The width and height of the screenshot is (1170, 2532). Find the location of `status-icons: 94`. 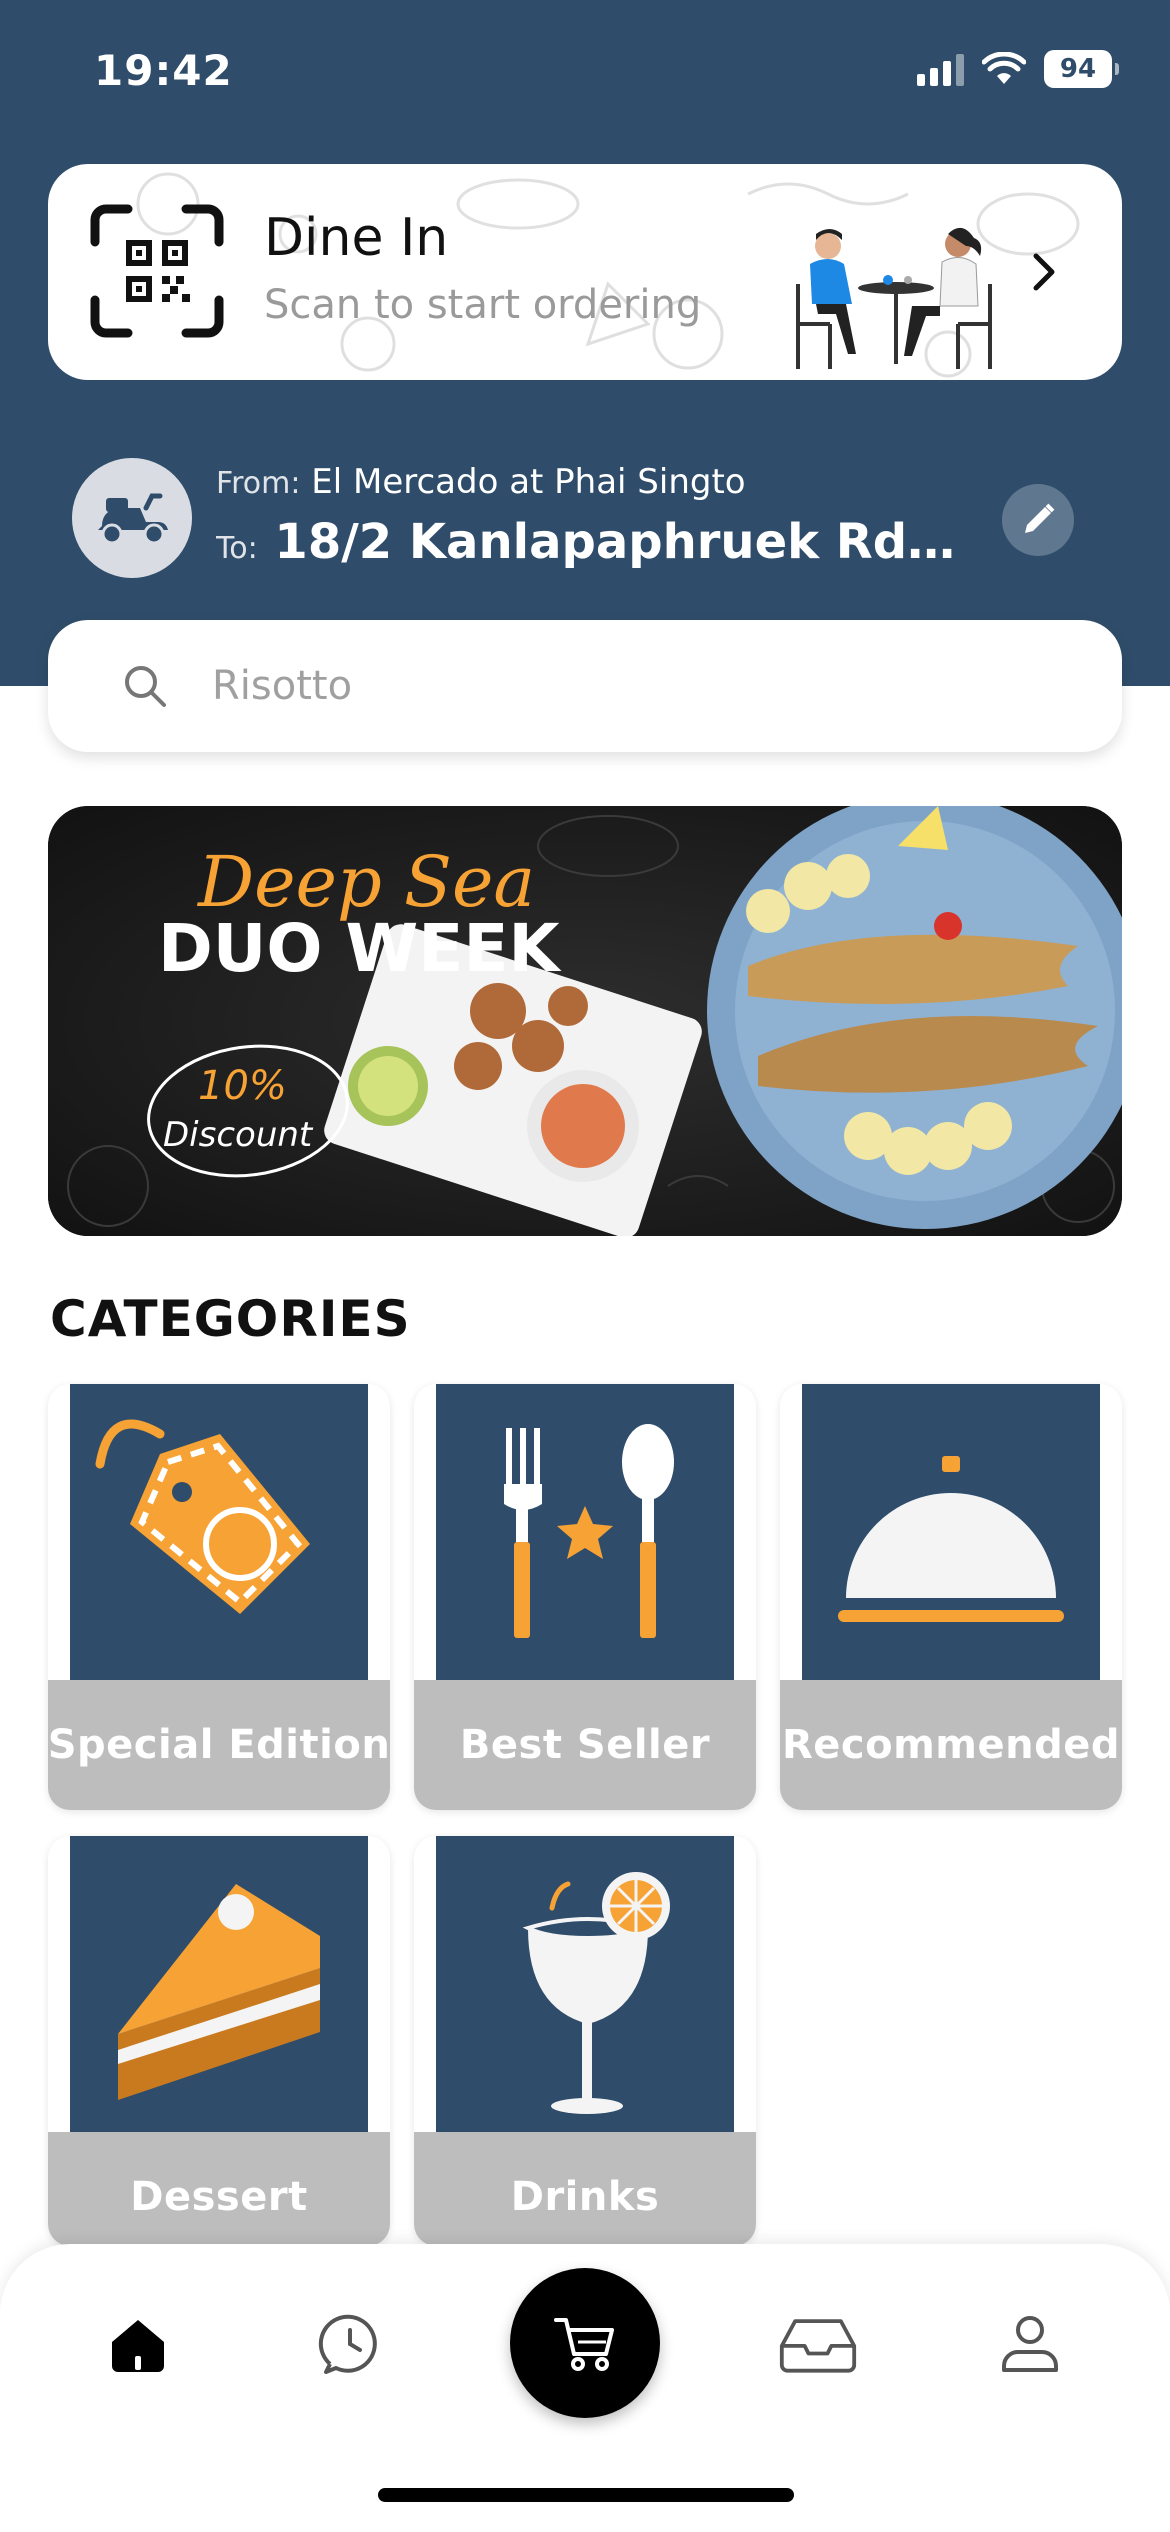

status-icons: 94 is located at coordinates (1018, 69).